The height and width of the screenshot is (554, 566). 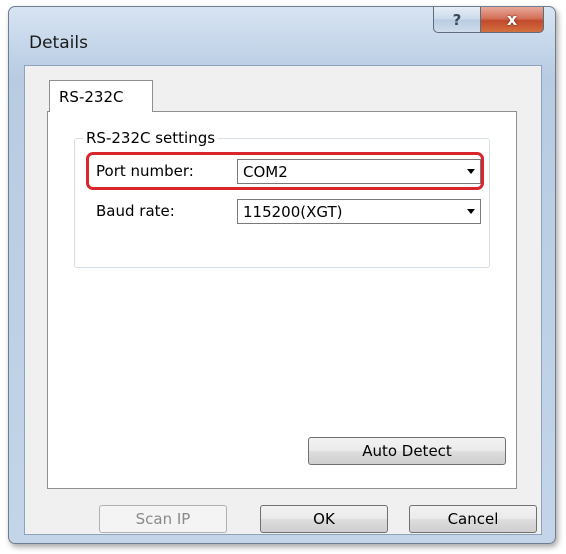 I want to click on cancel-button: Cancel, so click(x=473, y=519).